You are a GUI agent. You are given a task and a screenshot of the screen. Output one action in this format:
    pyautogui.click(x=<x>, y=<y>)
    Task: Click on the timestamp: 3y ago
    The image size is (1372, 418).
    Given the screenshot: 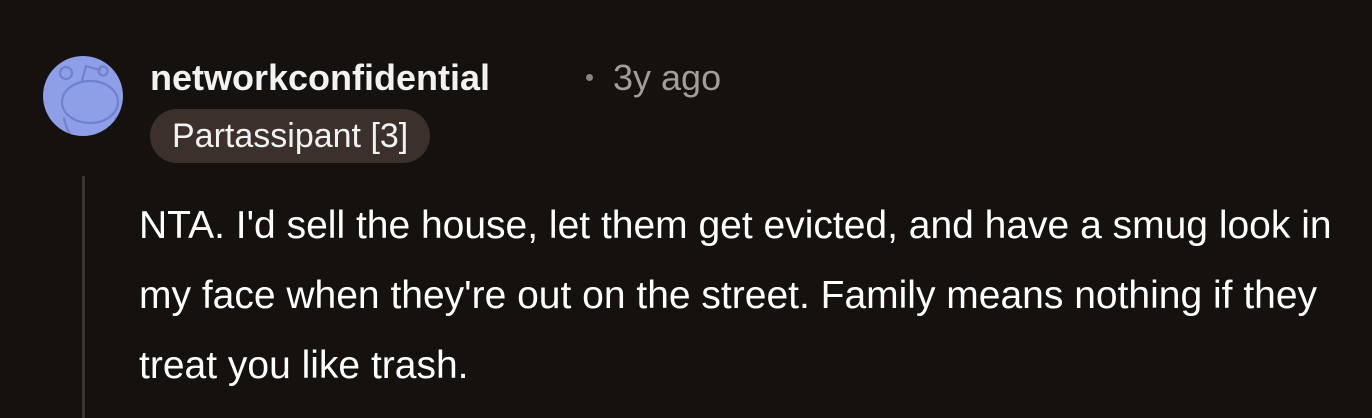 What is the action you would take?
    pyautogui.click(x=667, y=78)
    